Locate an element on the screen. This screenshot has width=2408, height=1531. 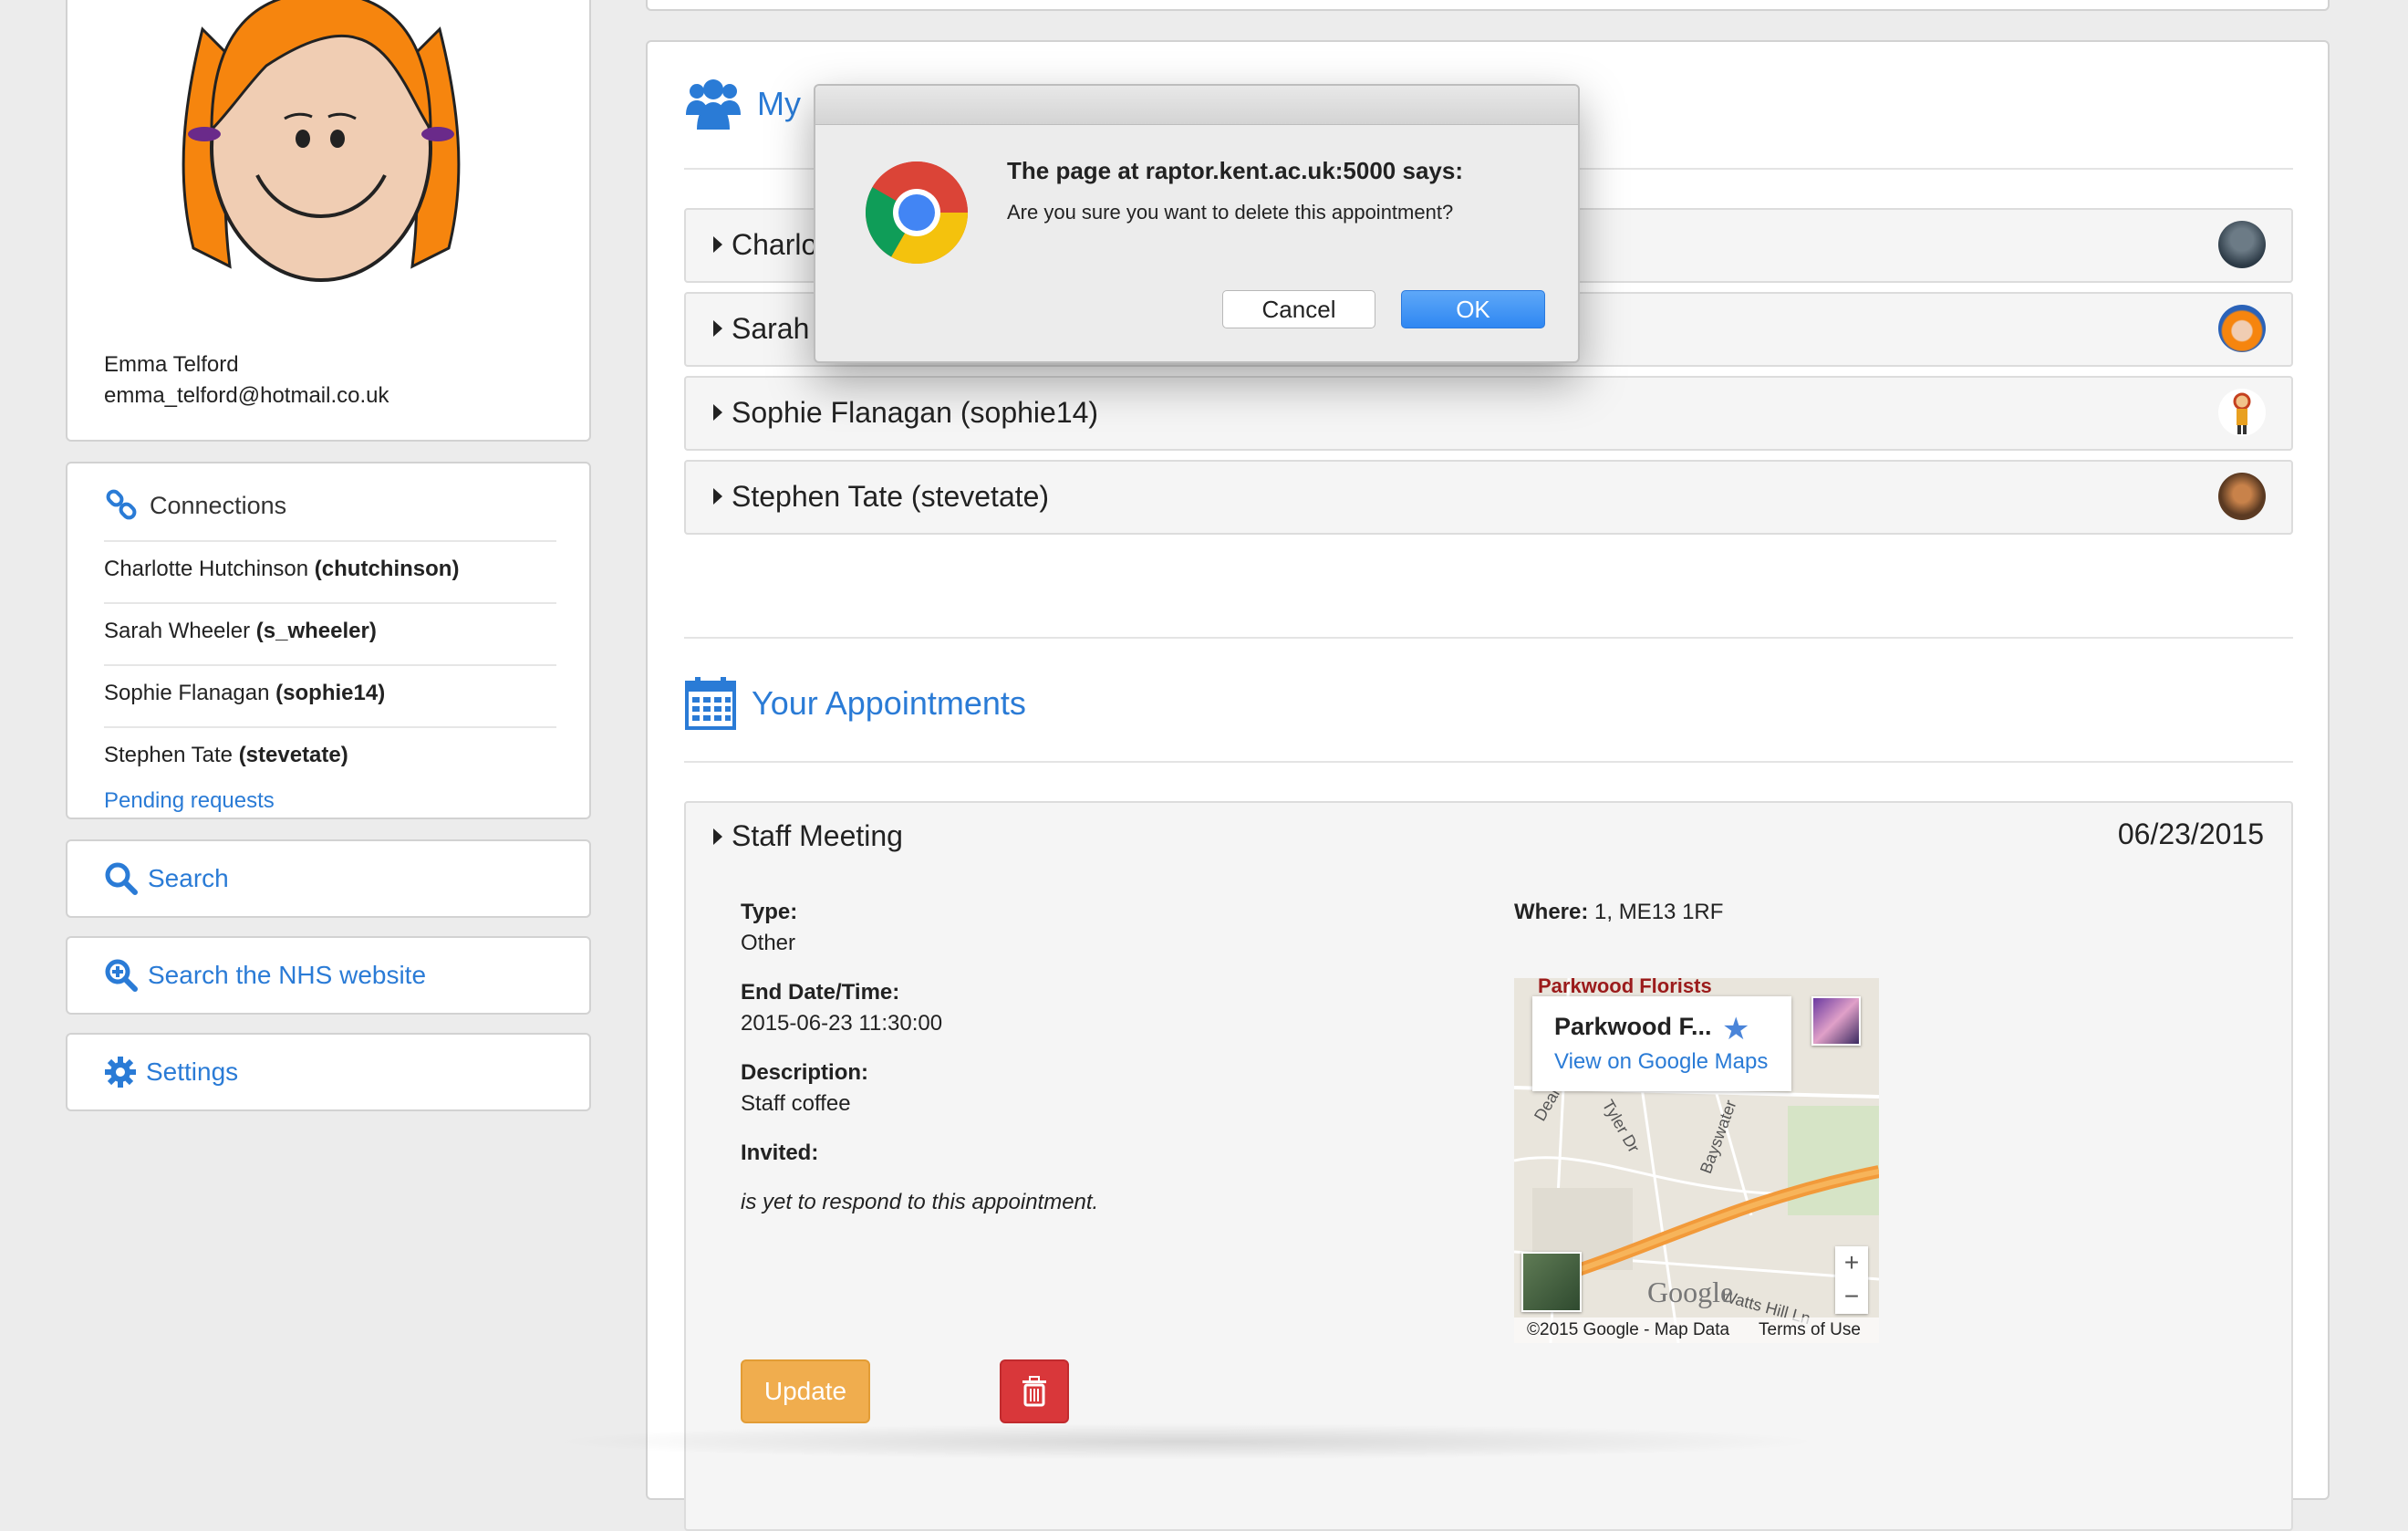
top-panel is located at coordinates (1488, 5).